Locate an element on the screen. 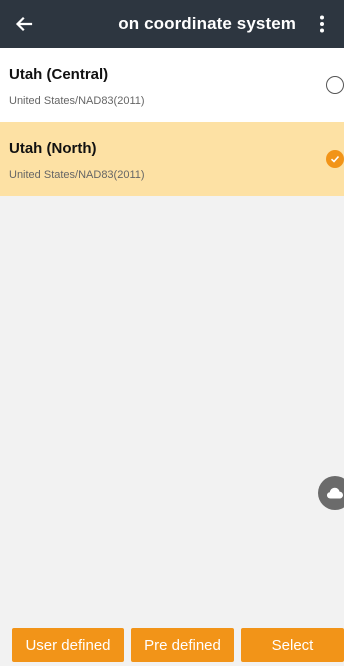 The image size is (344, 666). more-vert-icon is located at coordinates (322, 24).